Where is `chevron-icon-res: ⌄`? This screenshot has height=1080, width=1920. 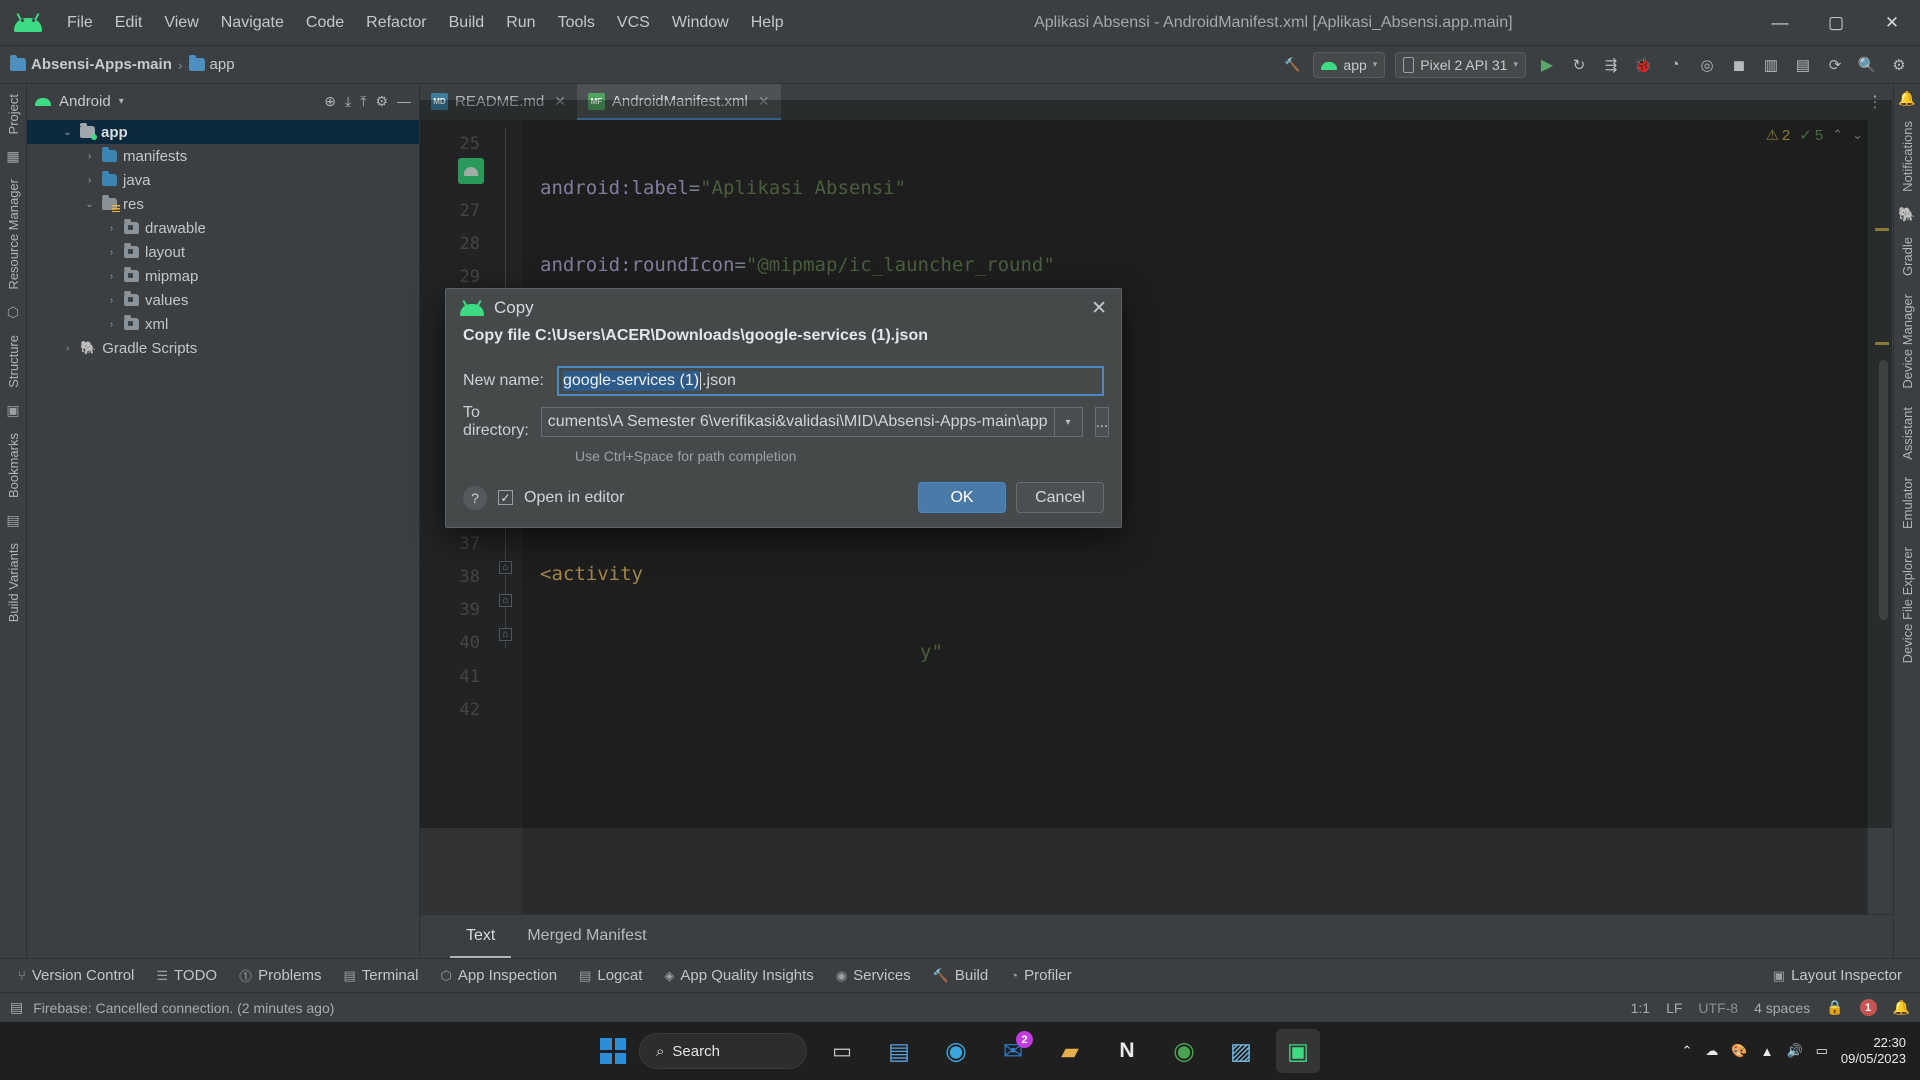
chevron-icon-res: ⌄ is located at coordinates (89, 204).